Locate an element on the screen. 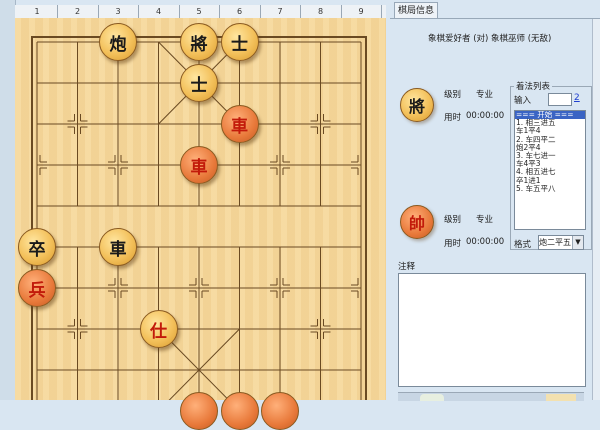  top-player-avatar: 將 is located at coordinates (417, 105).